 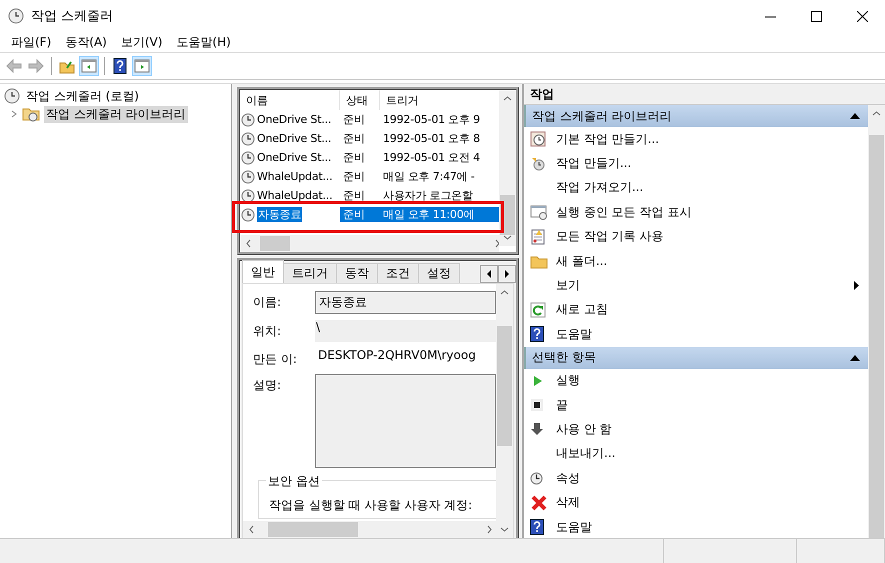 I want to click on table-cell: 매일 오후 11:00에, so click(x=439, y=214).